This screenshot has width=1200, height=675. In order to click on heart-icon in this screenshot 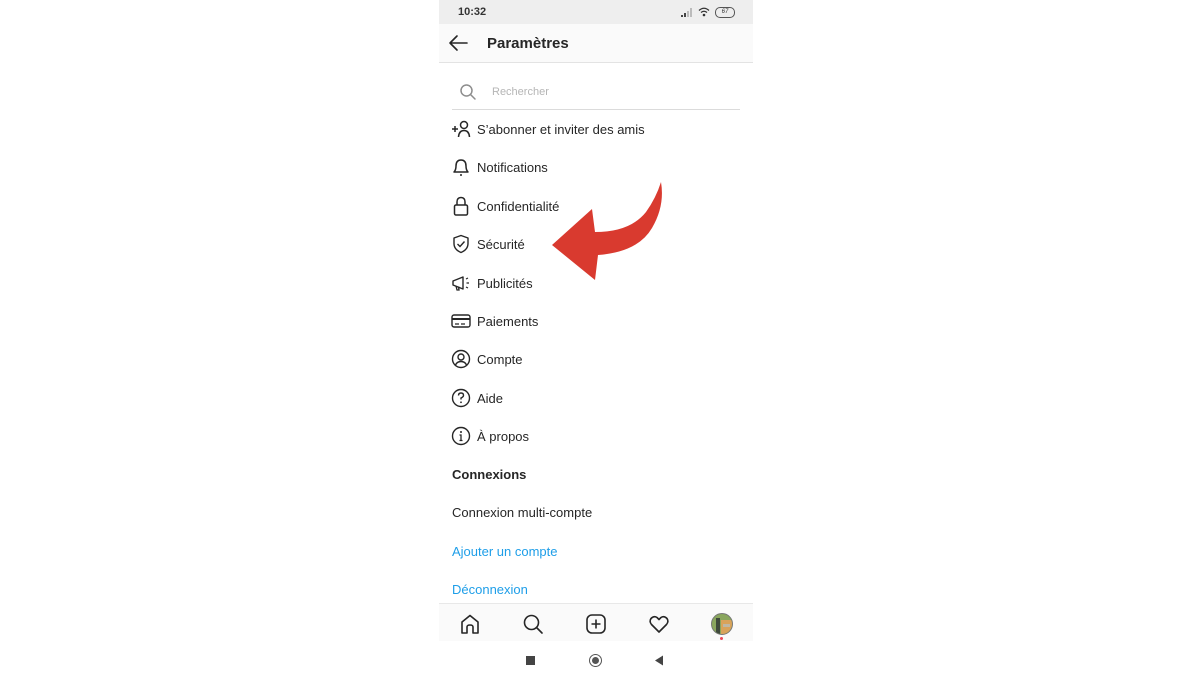, I will do `click(659, 624)`.